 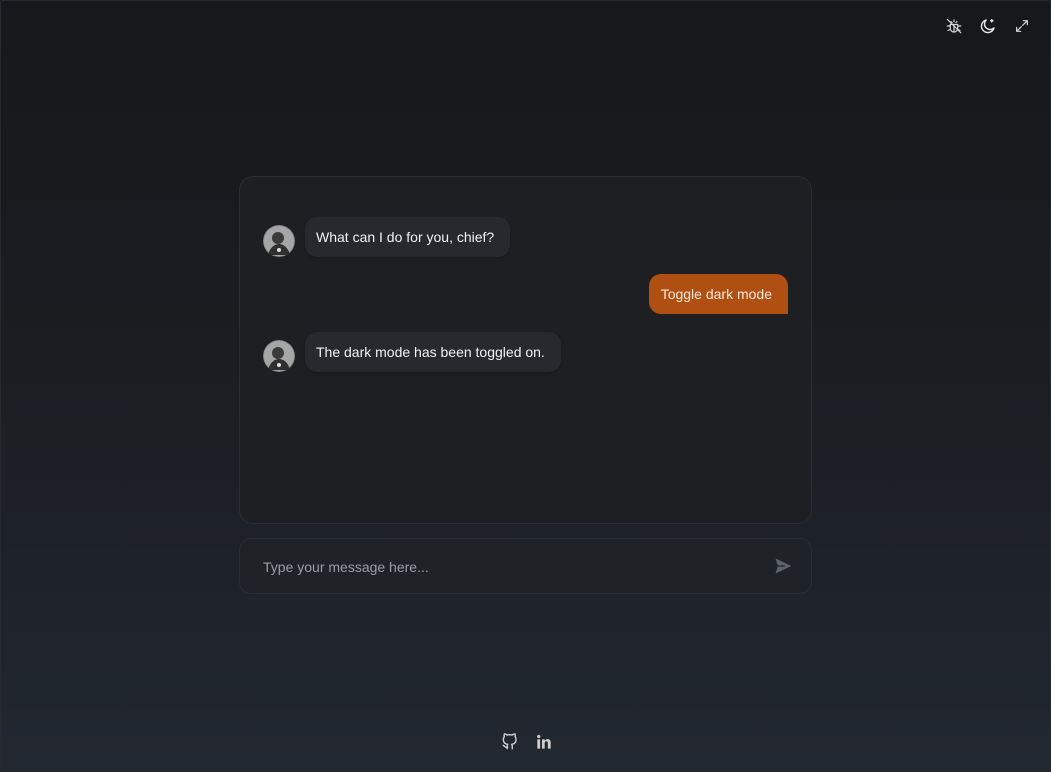 What do you see at coordinates (408, 237) in the screenshot?
I see `message-bubble: What can I do for you, chief?` at bounding box center [408, 237].